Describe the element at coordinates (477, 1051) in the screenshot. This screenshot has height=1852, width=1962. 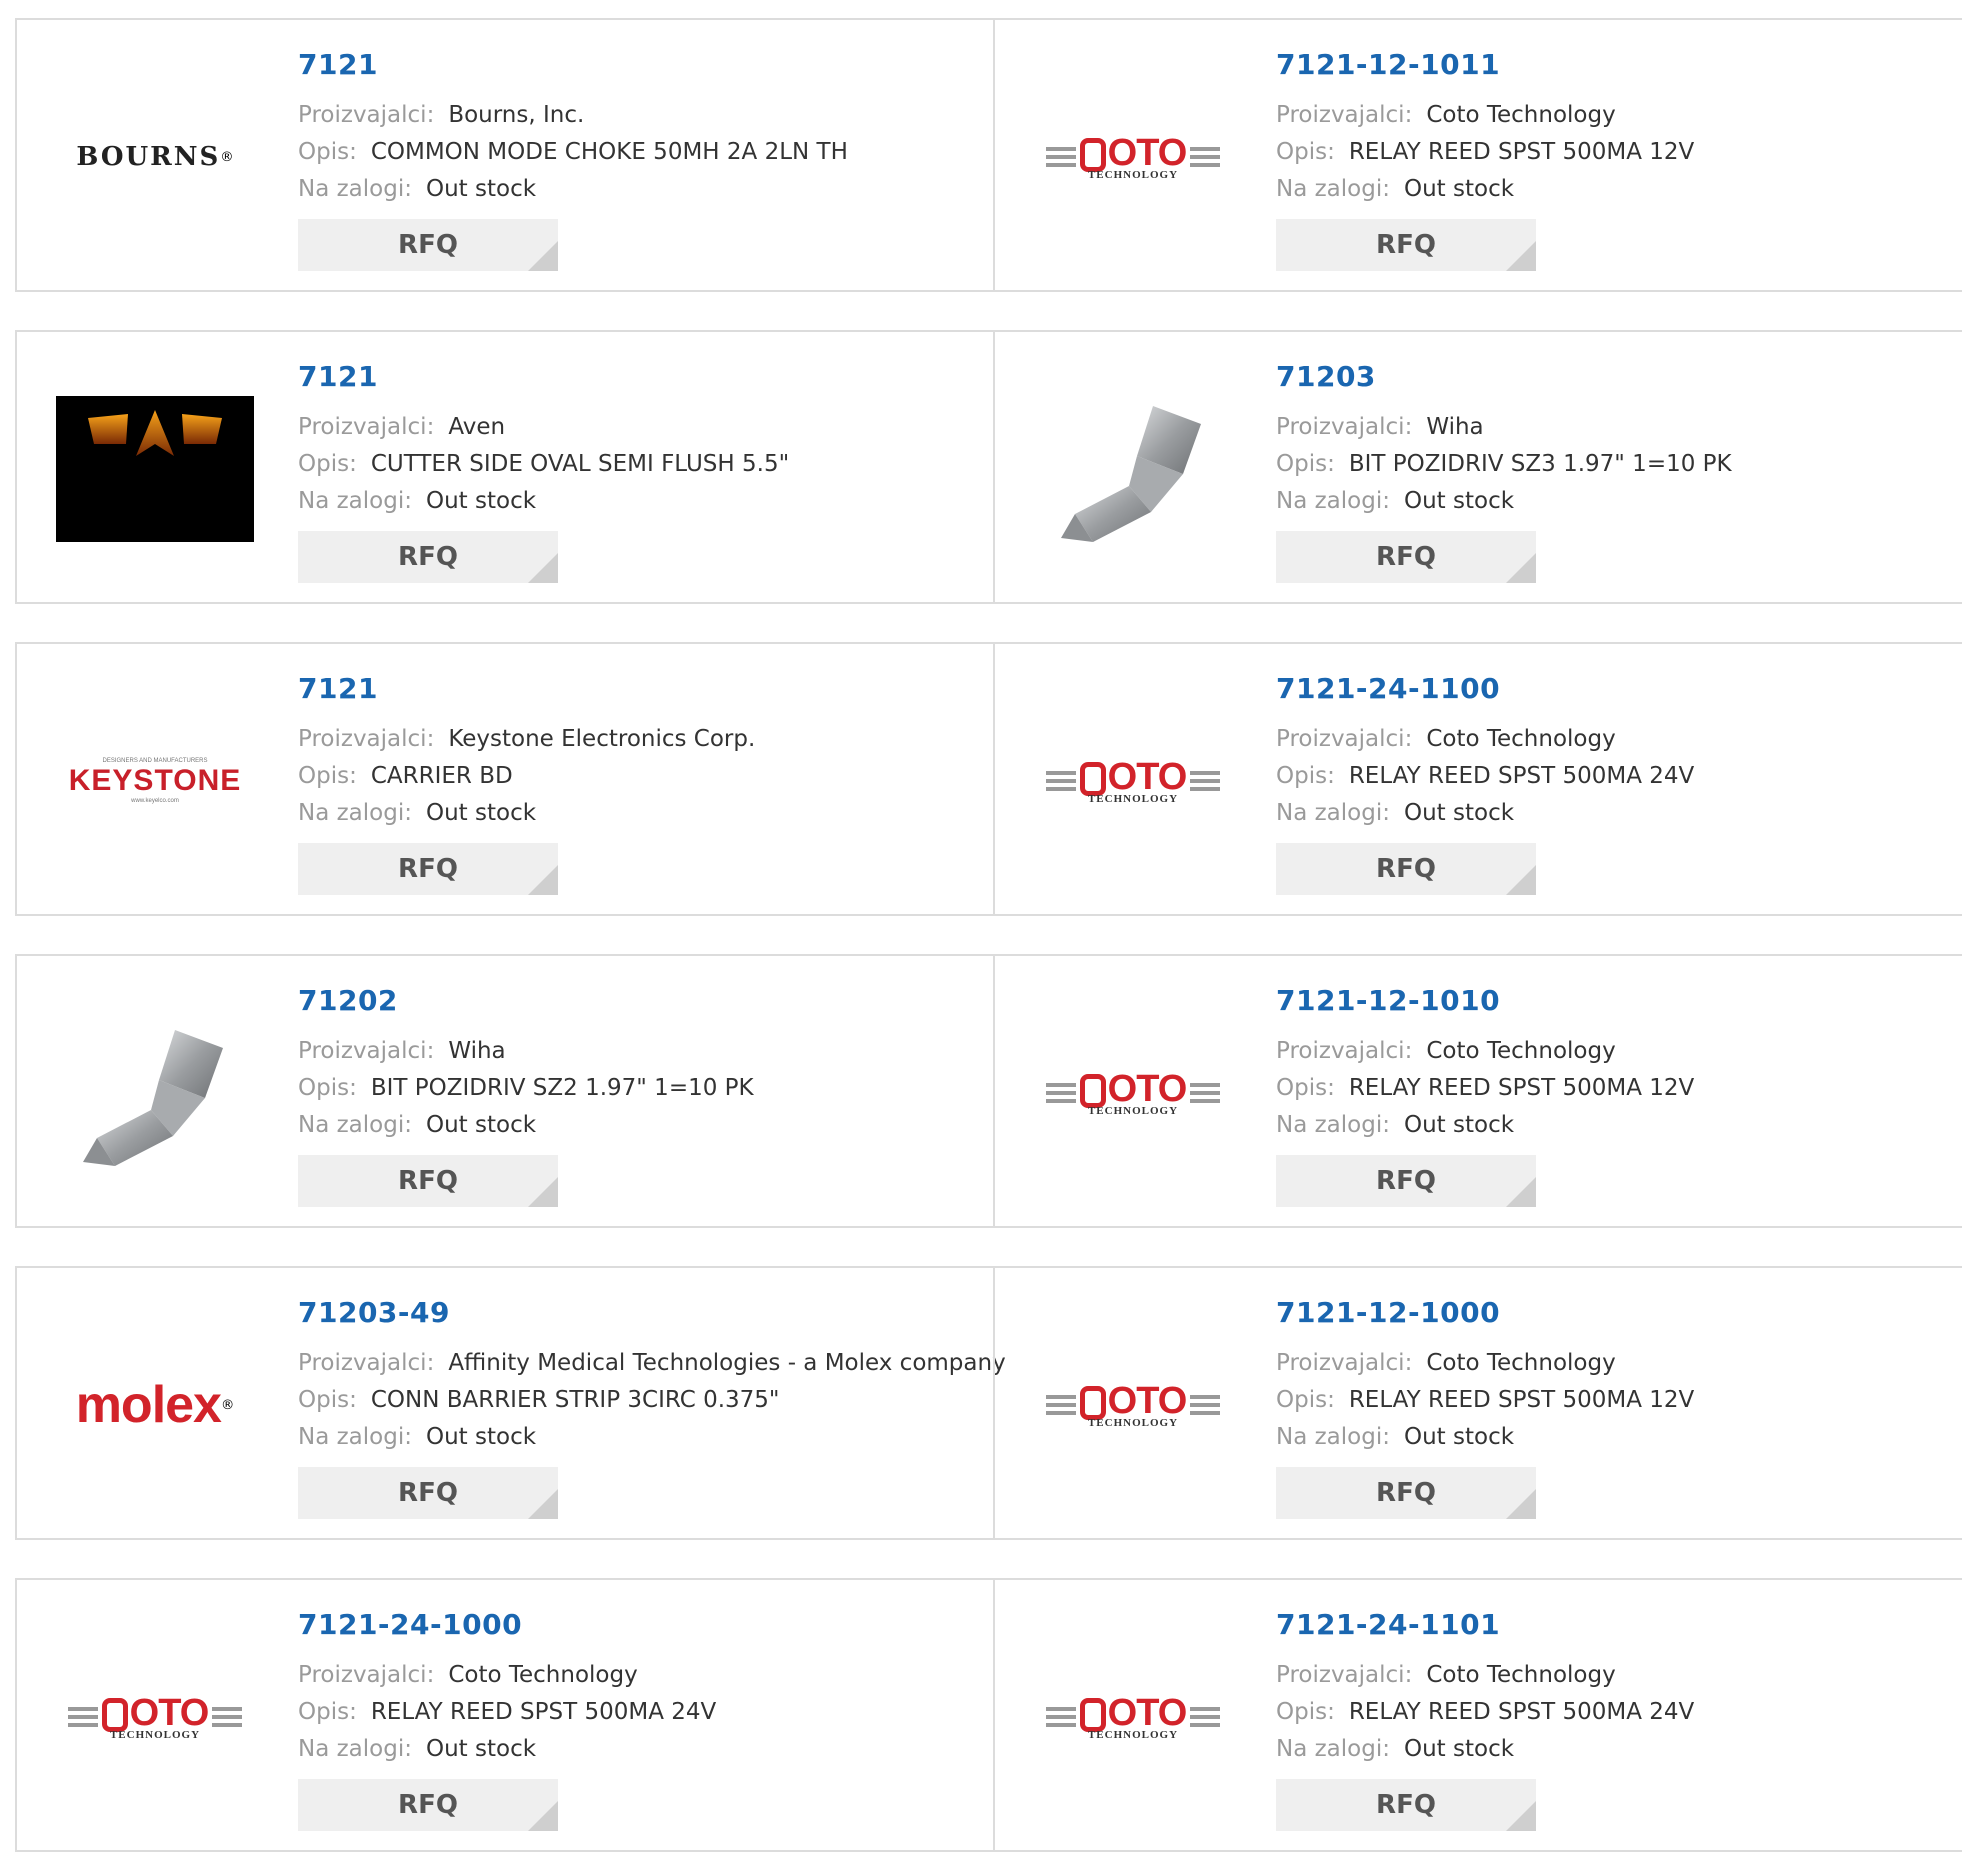
I see `manufacturer-value: Wiha` at that location.